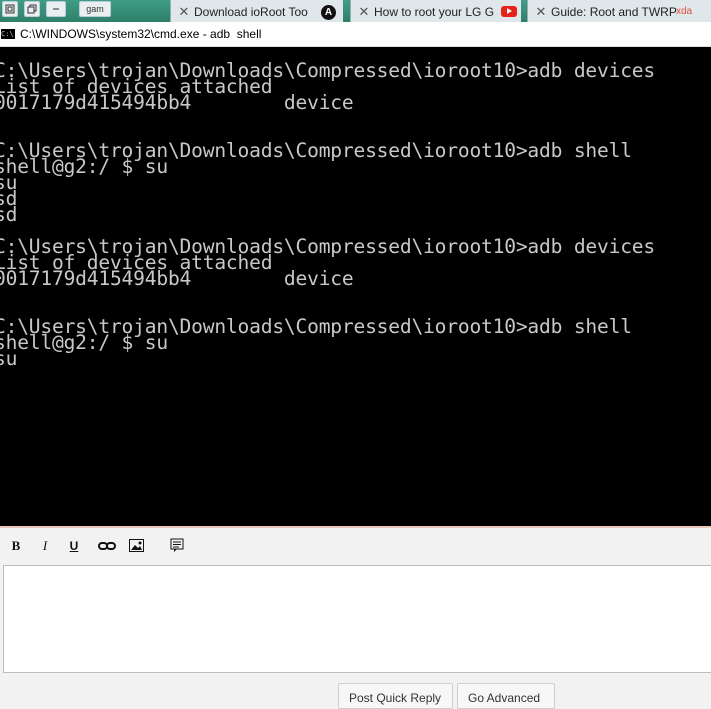  I want to click on youtube-icon, so click(509, 11).